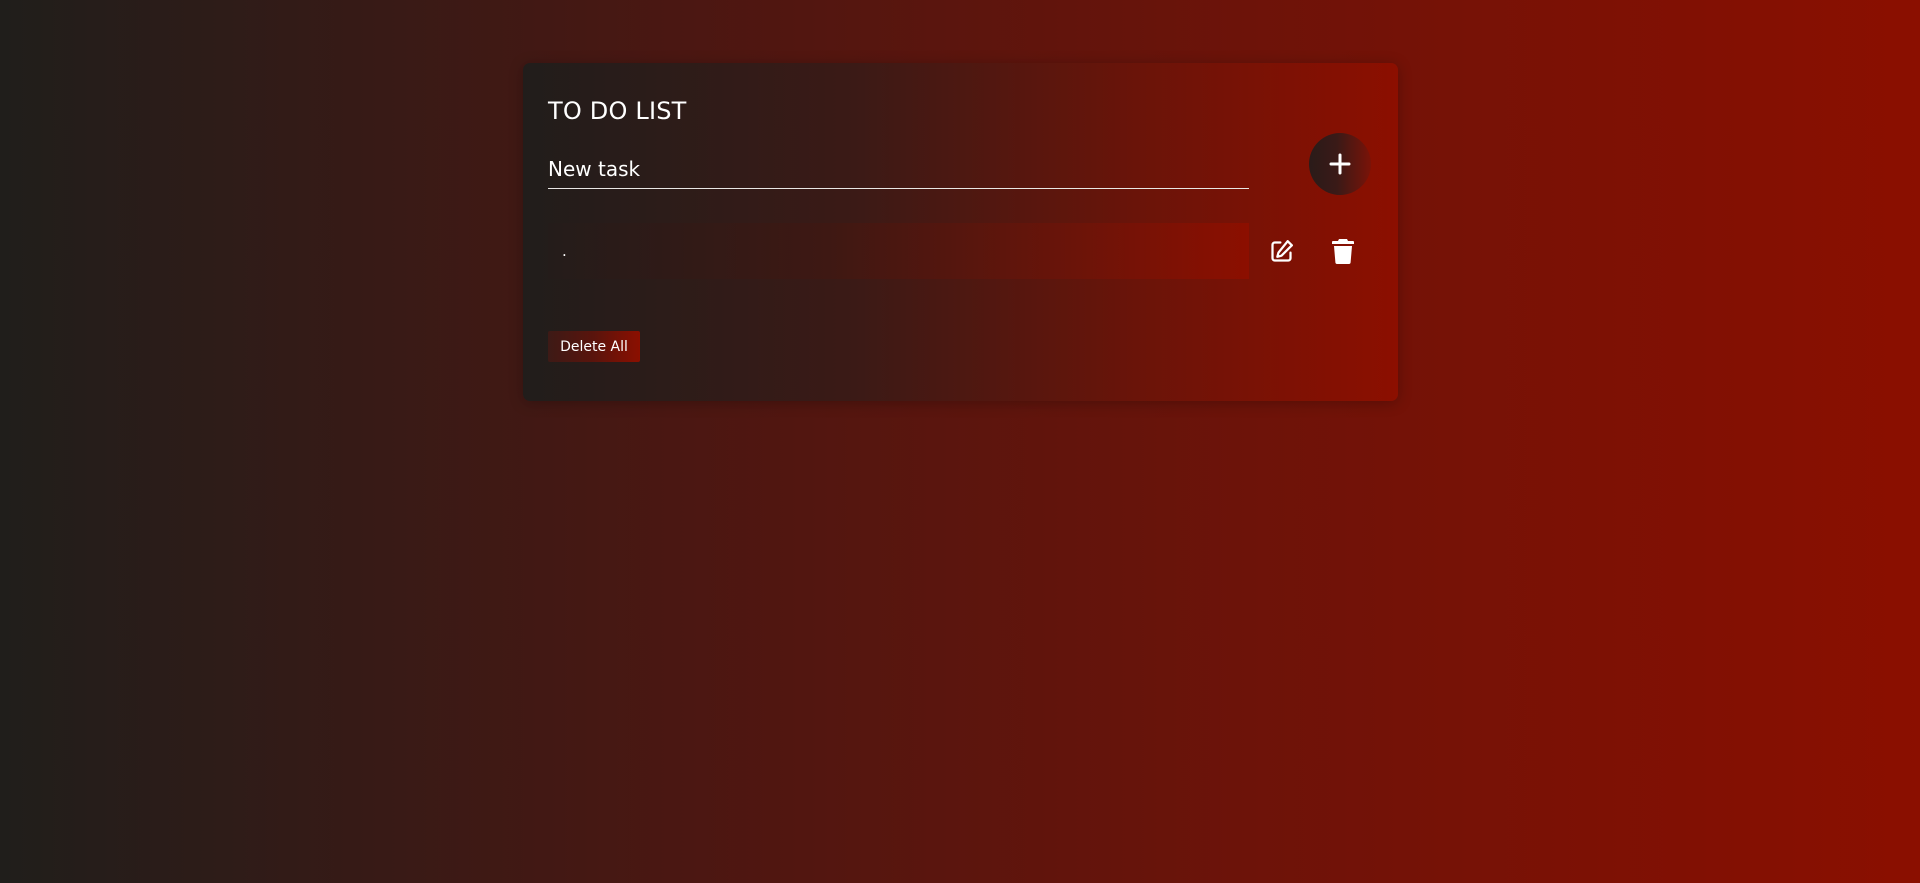 This screenshot has width=1920, height=883. I want to click on new-task-field, so click(898, 170).